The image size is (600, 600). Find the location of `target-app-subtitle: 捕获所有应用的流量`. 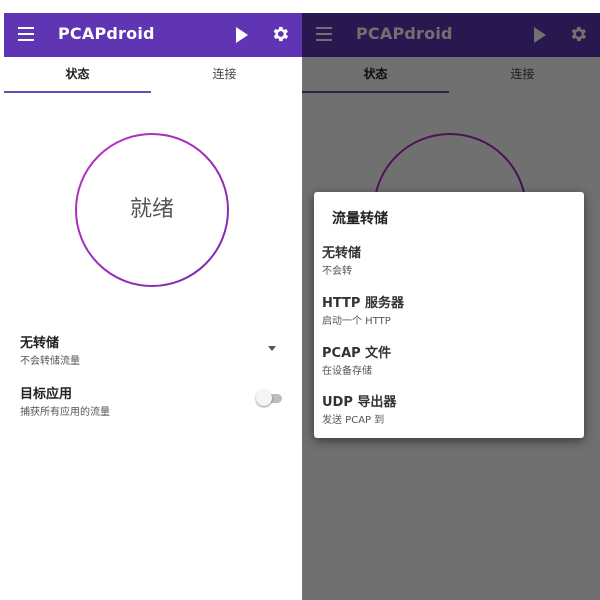

target-app-subtitle: 捕获所有应用的流量 is located at coordinates (65, 412).